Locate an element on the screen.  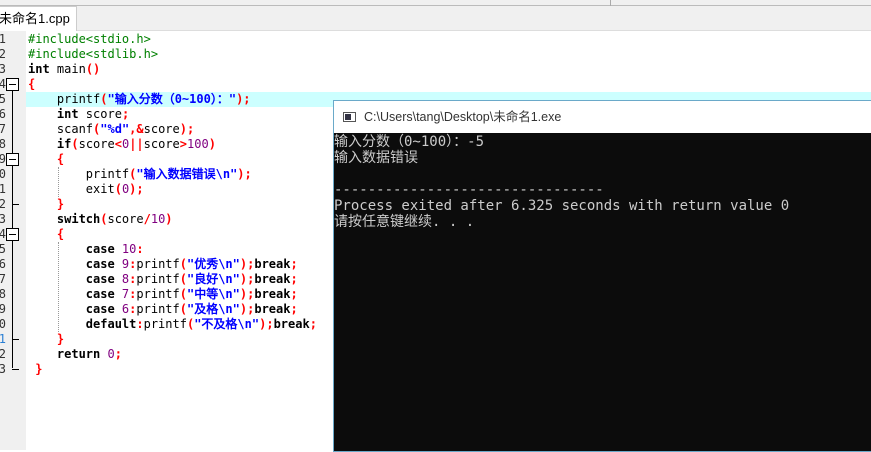
code-token: 7 is located at coordinates (122, 294).